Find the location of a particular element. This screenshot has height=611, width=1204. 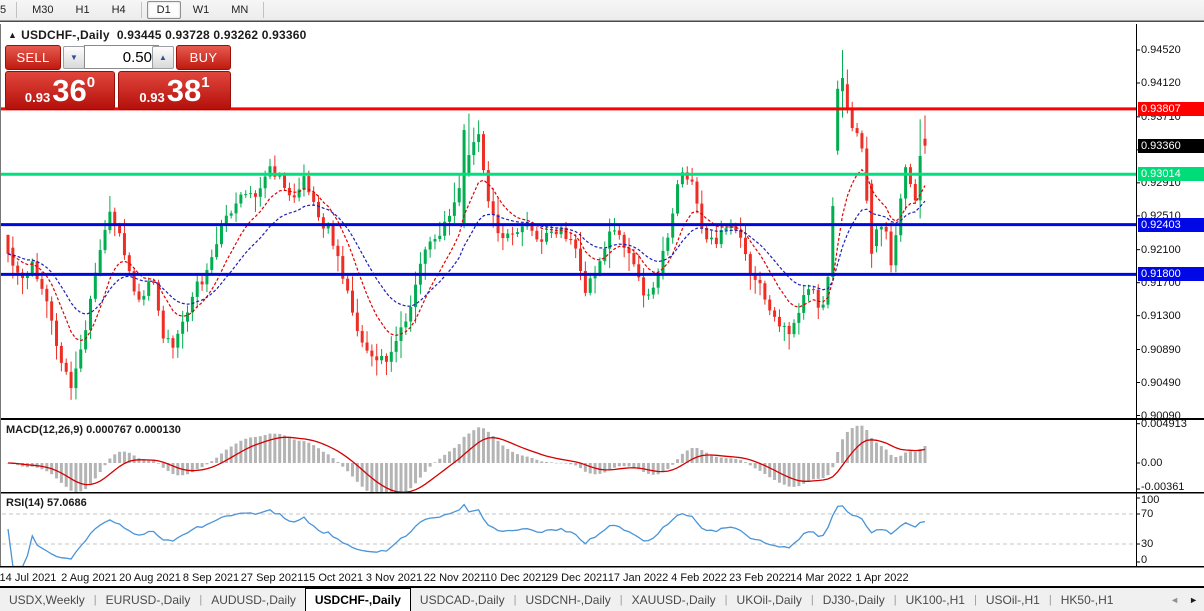

tab-scroll-right-icon: ► is located at coordinates (1193, 600).